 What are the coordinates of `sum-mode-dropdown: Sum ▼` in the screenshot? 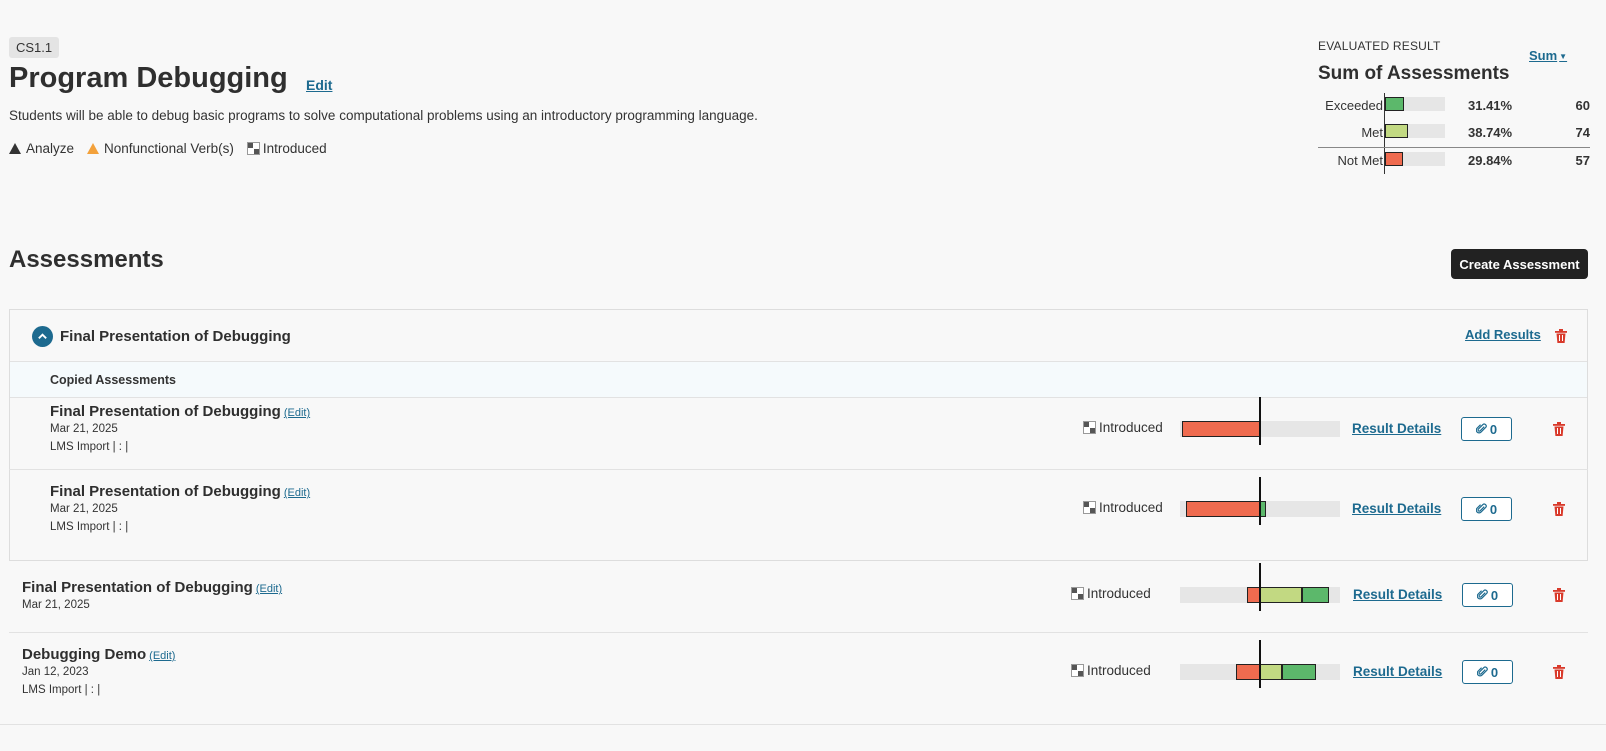 It's located at (1548, 55).